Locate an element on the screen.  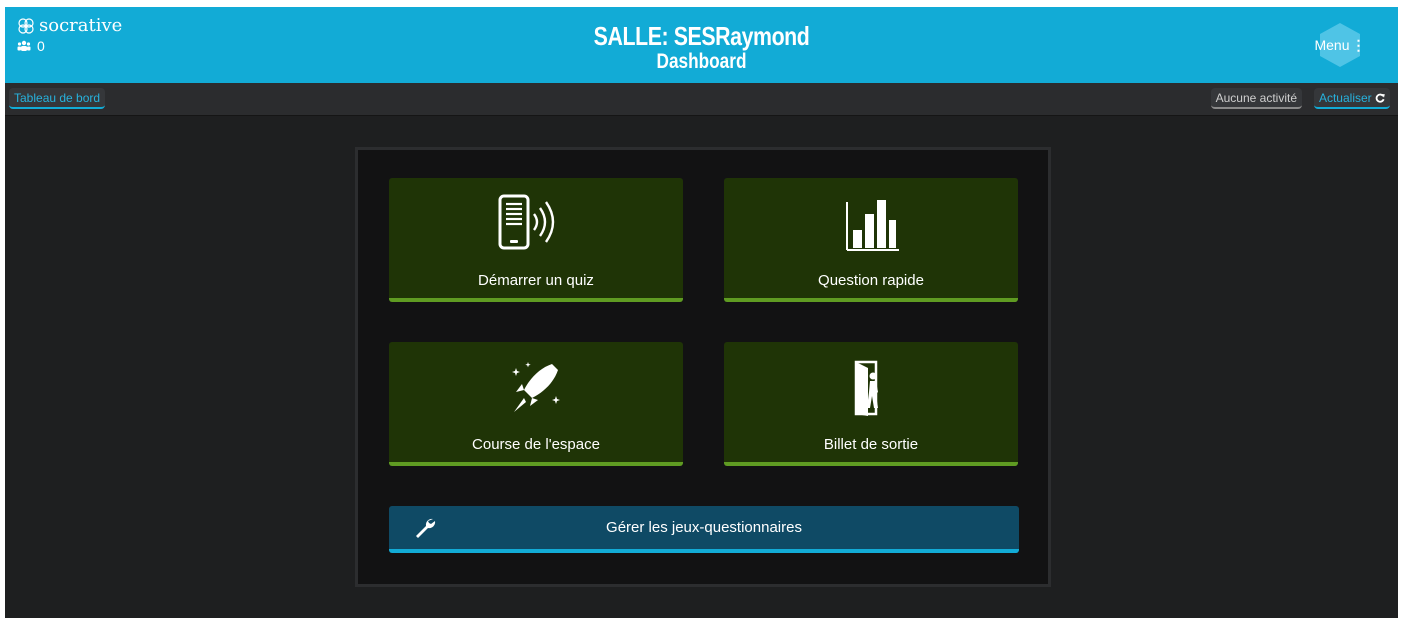
space-race-tile: Course de l'espace is located at coordinates (536, 404).